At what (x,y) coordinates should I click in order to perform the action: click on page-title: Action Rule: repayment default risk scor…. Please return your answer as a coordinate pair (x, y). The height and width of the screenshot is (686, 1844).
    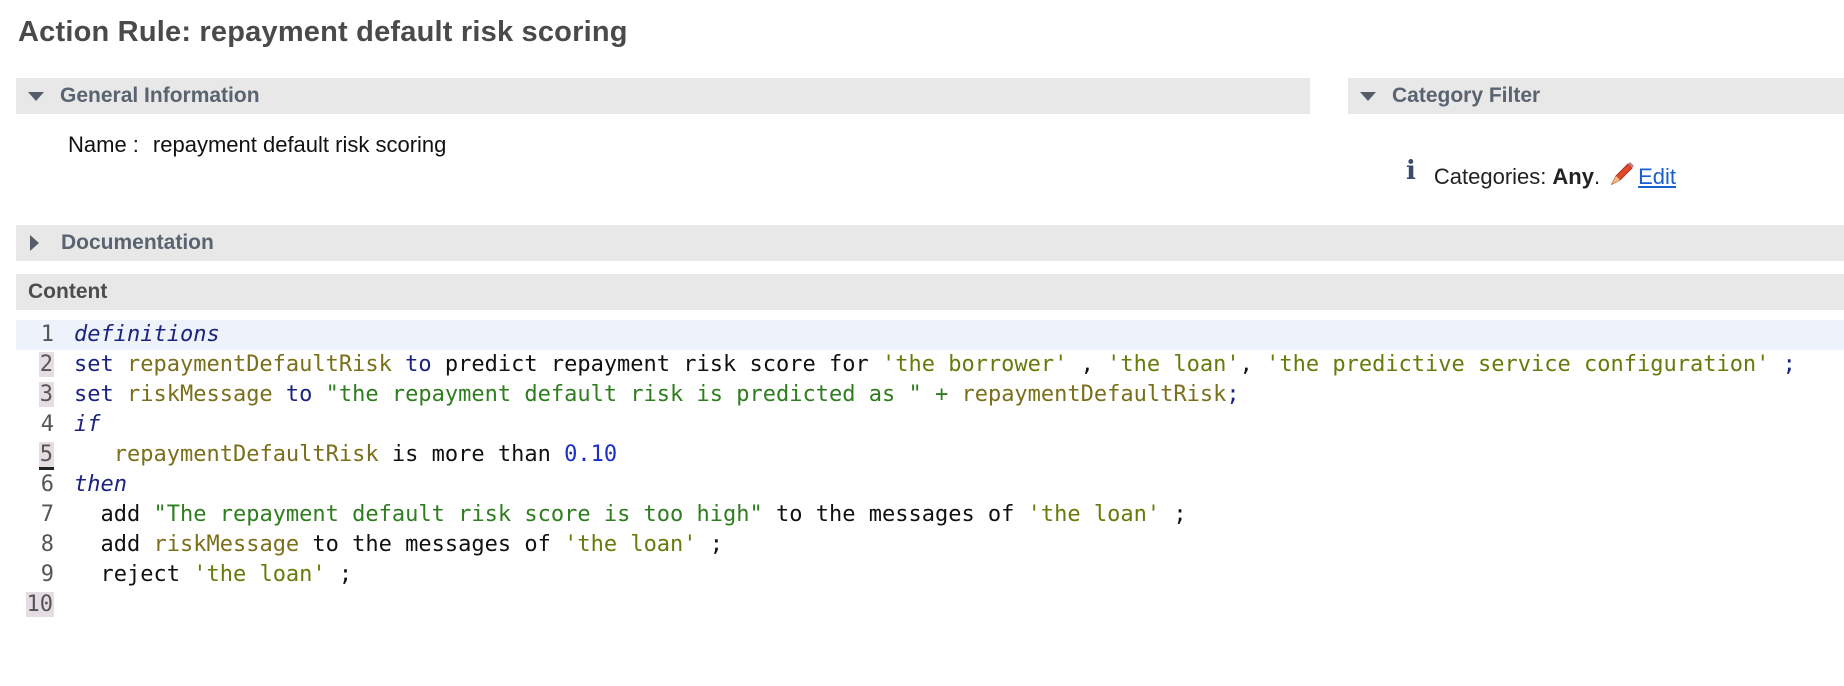
    Looking at the image, I should click on (323, 32).